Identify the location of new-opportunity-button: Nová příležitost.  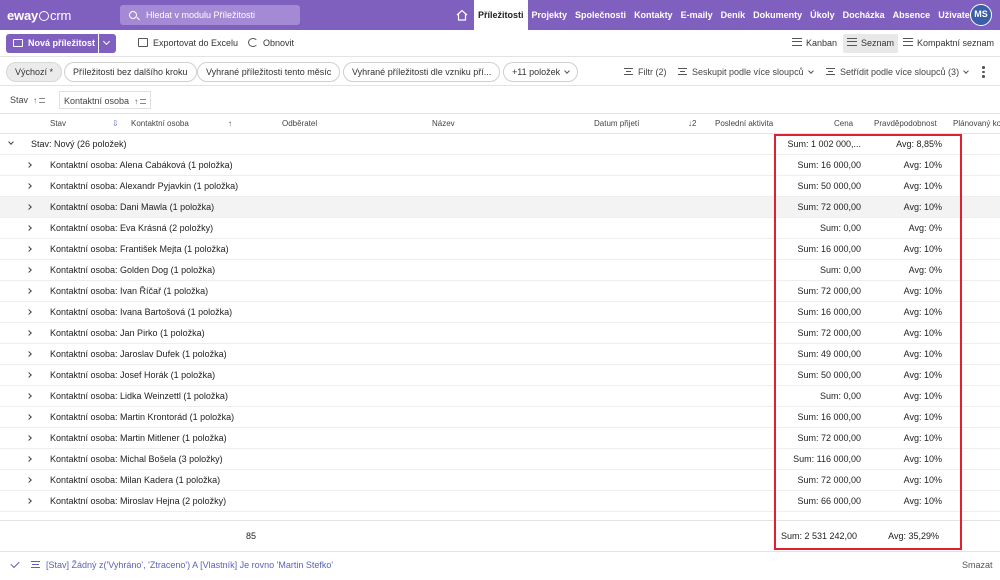
(52, 43).